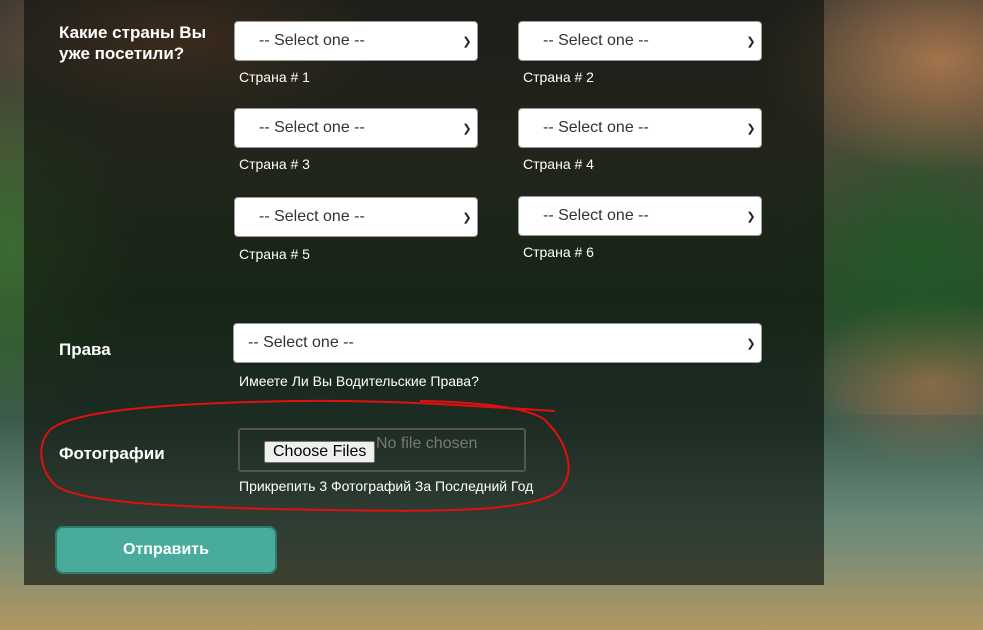 Image resolution: width=983 pixels, height=630 pixels. Describe the element at coordinates (274, 77) in the screenshot. I see `country-hint-1: Страна # 1` at that location.